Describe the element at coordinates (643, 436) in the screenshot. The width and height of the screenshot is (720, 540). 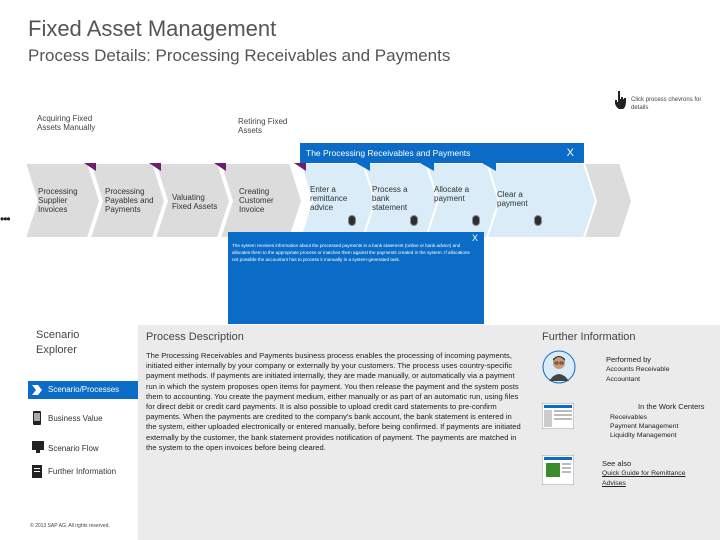
I see `work-center-item: Liquidity Management` at that location.